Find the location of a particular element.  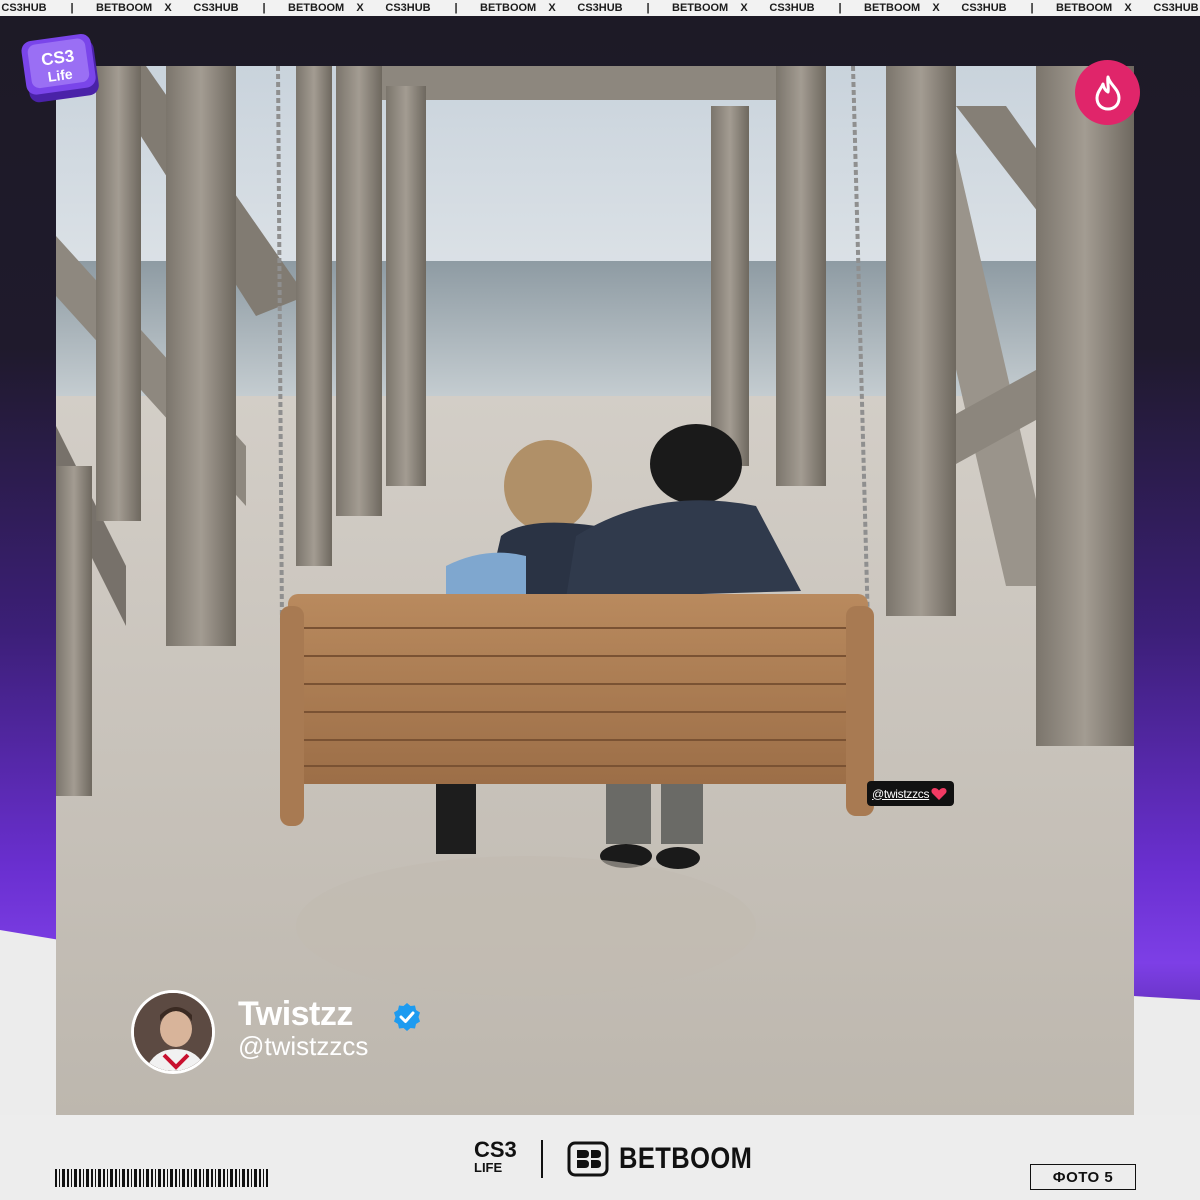

photo-number-label: ФОТО 5 is located at coordinates (1083, 1177).